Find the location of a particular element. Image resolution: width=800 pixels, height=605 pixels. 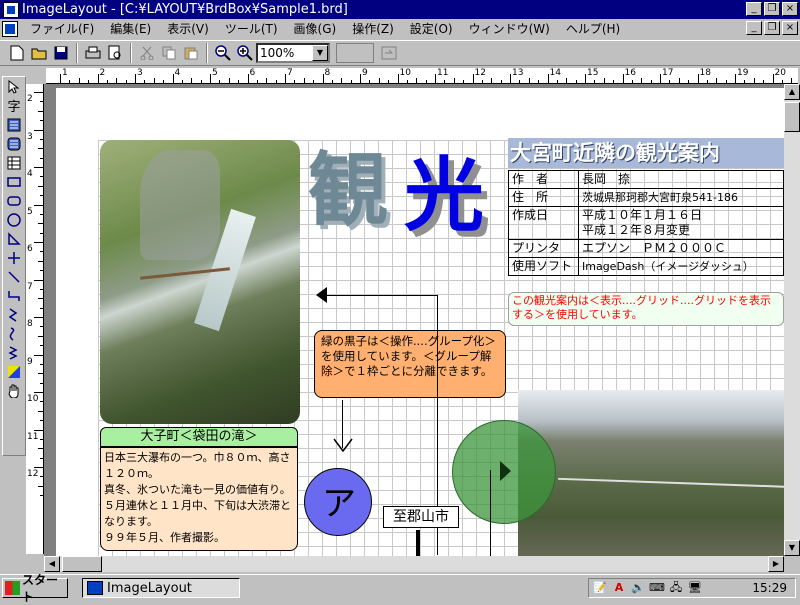

hand-tool-icon is located at coordinates (14, 390).